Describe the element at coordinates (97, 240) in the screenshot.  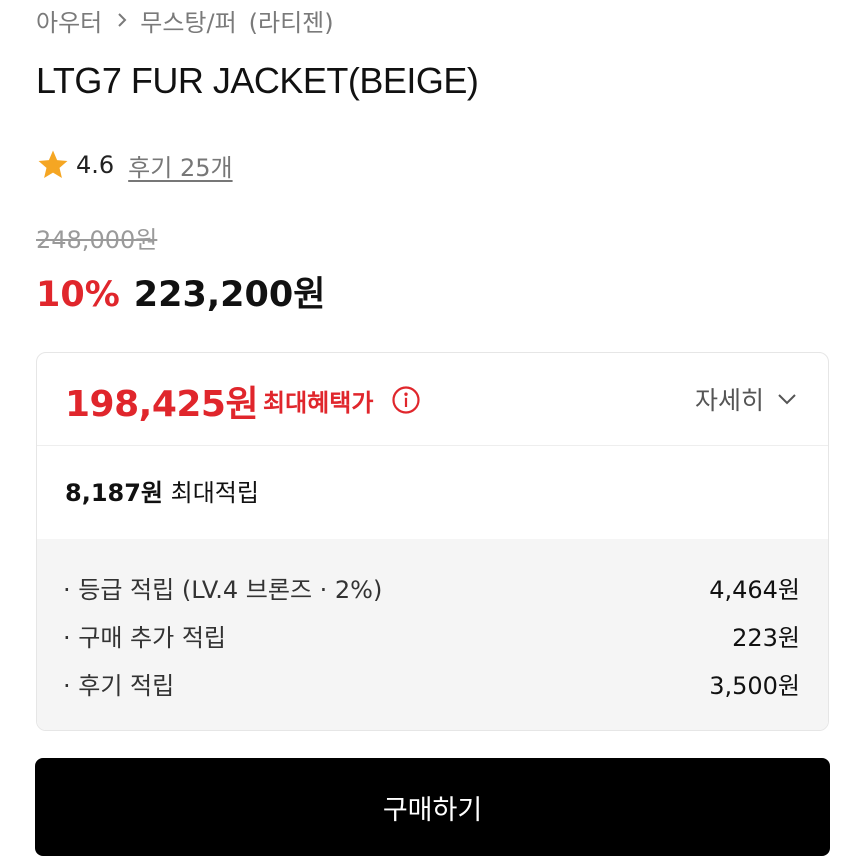
I see `original-price: 248,000원` at that location.